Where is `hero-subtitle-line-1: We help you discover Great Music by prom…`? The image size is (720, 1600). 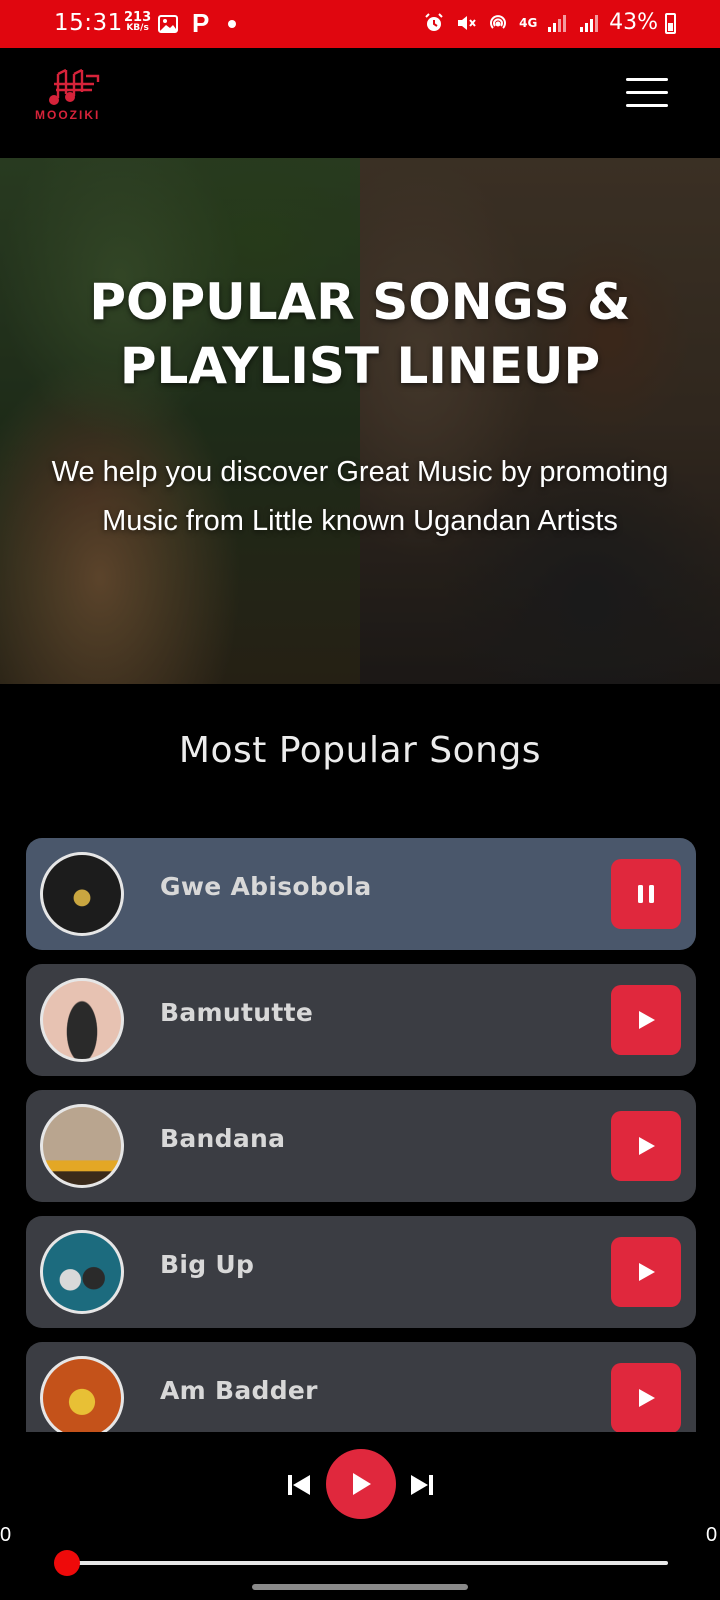
hero-subtitle-line-1: We help you discover Great Music by prom… is located at coordinates (360, 472).